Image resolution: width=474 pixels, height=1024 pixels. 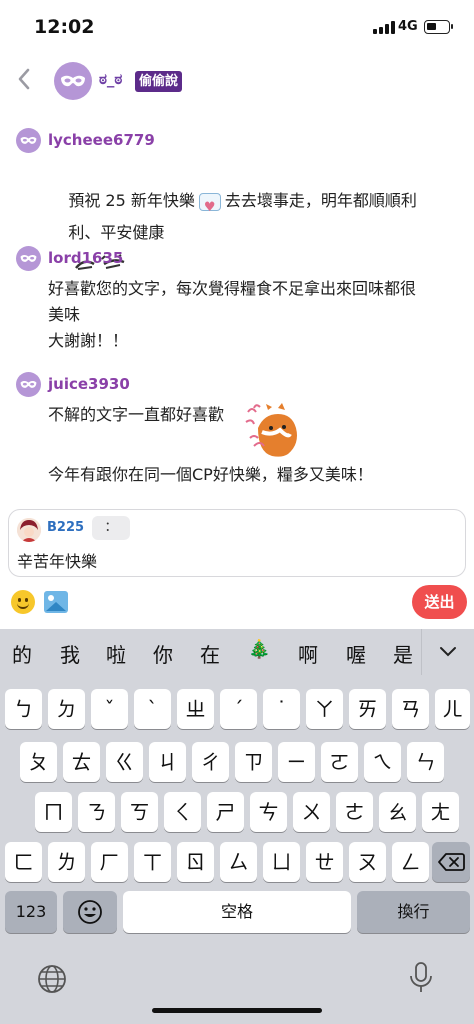 What do you see at coordinates (66, 709) in the screenshot?
I see `key: ㄉ` at bounding box center [66, 709].